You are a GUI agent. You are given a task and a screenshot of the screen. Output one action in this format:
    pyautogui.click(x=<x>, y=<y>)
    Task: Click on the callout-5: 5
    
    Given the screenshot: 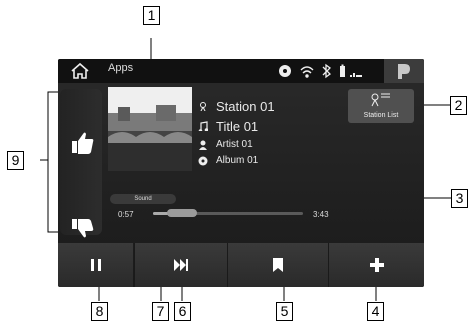 What is the action you would take?
    pyautogui.click(x=284, y=311)
    